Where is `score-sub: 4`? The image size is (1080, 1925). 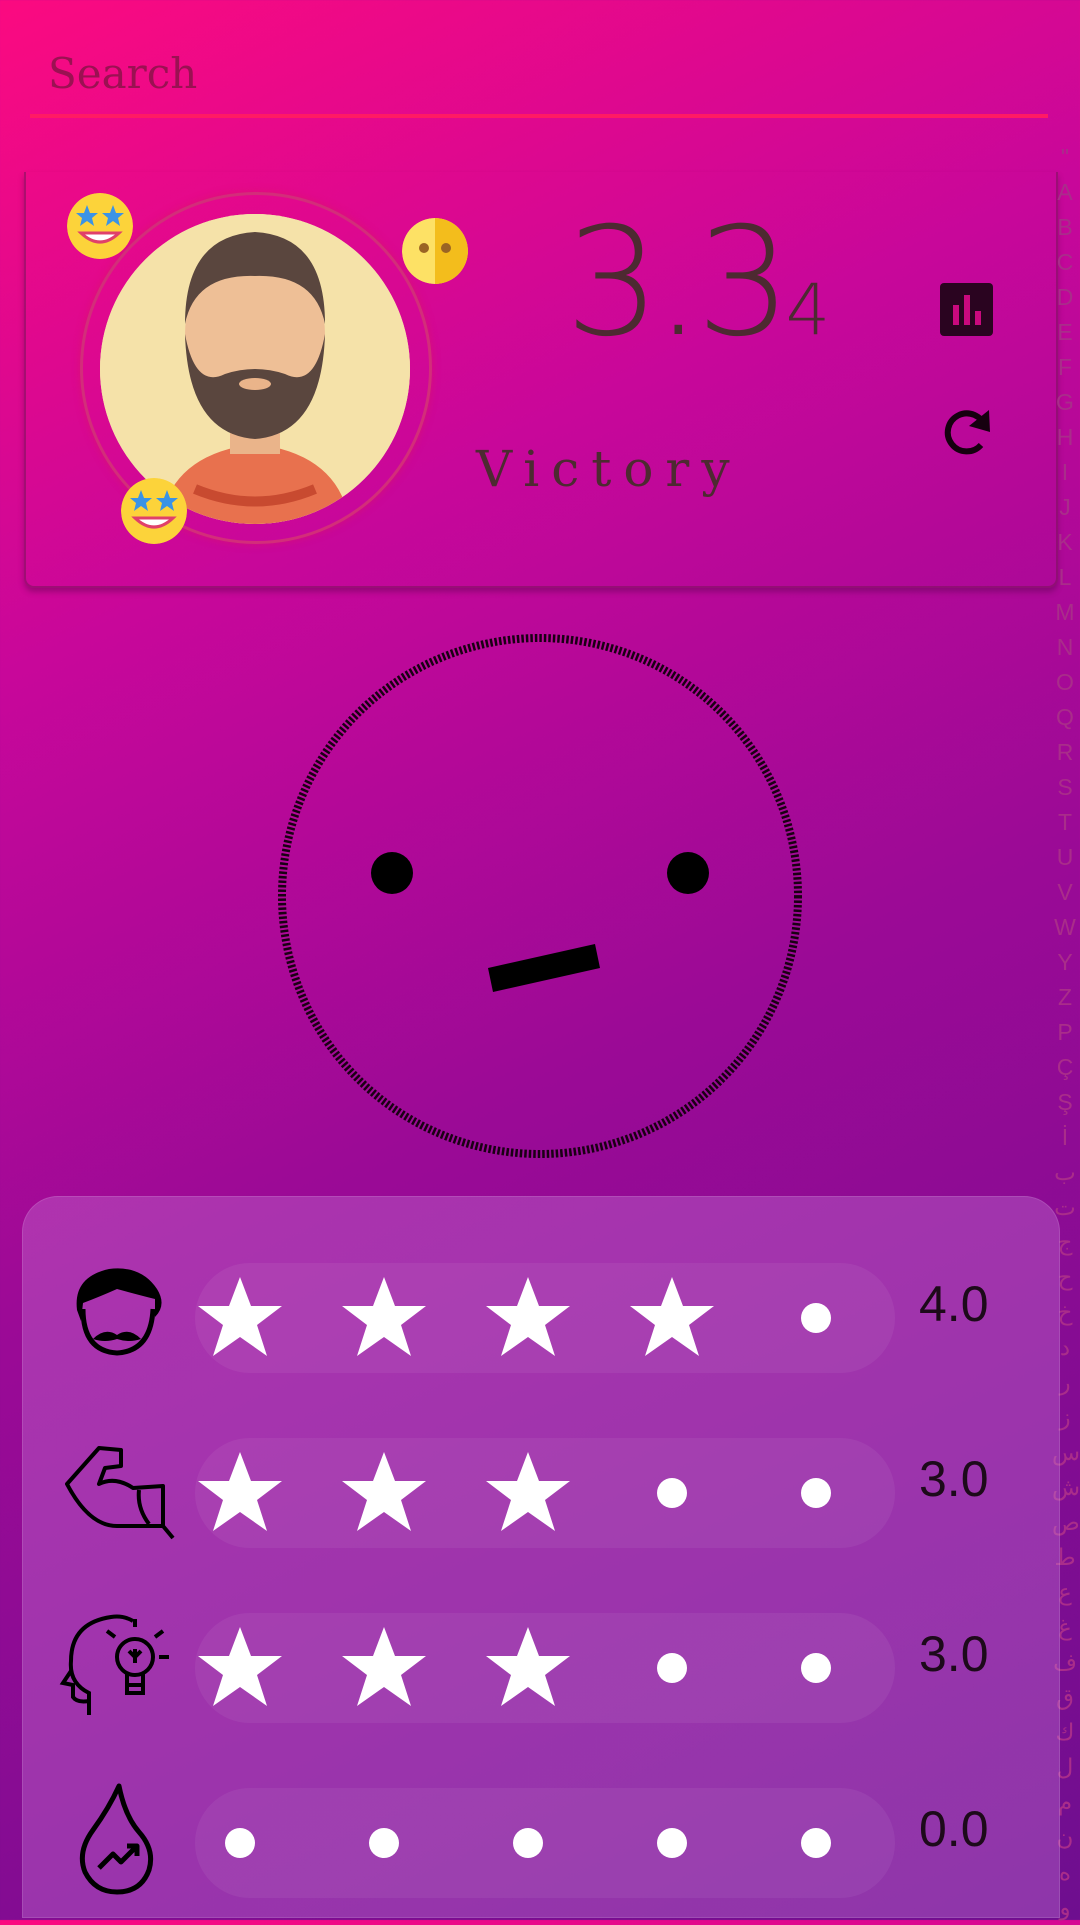
score-sub: 4 is located at coordinates (808, 310).